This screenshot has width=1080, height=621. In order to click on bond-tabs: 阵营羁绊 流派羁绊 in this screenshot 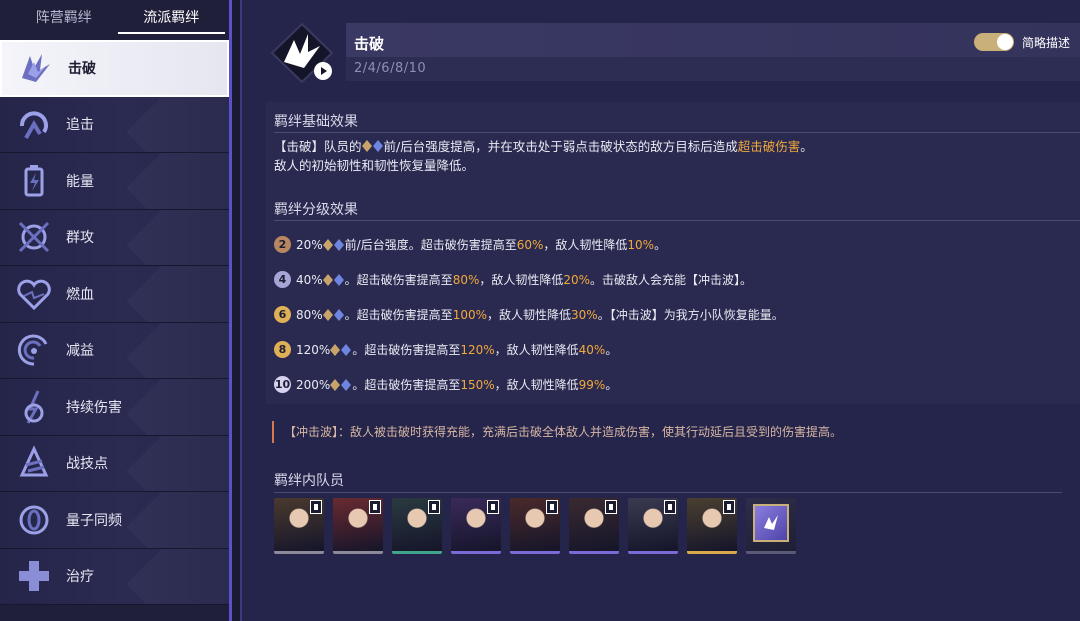, I will do `click(114, 19)`.